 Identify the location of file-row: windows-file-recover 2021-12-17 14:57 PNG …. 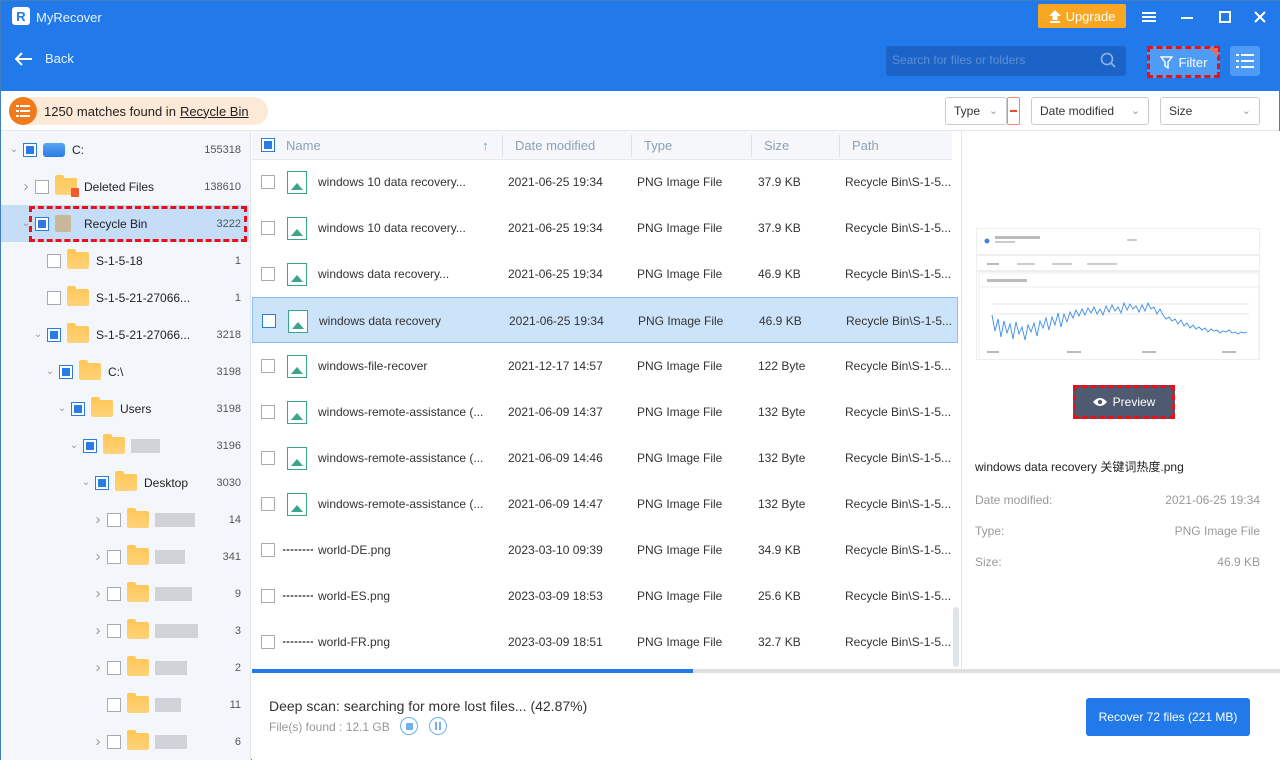
(605, 366).